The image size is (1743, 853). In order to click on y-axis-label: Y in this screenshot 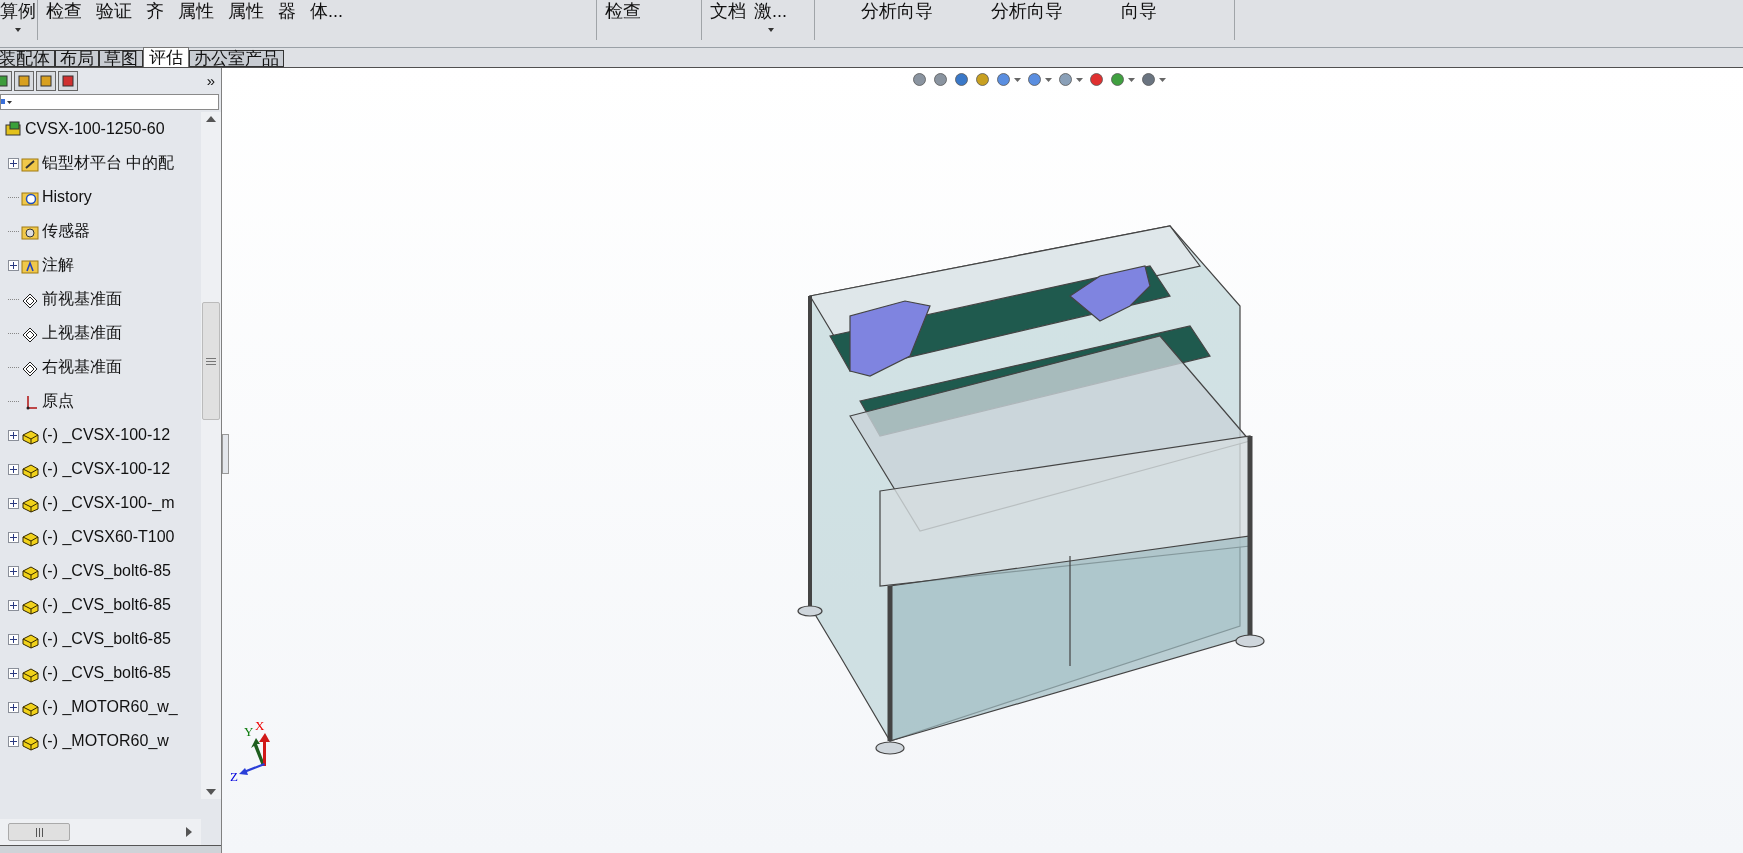, I will do `click(249, 731)`.